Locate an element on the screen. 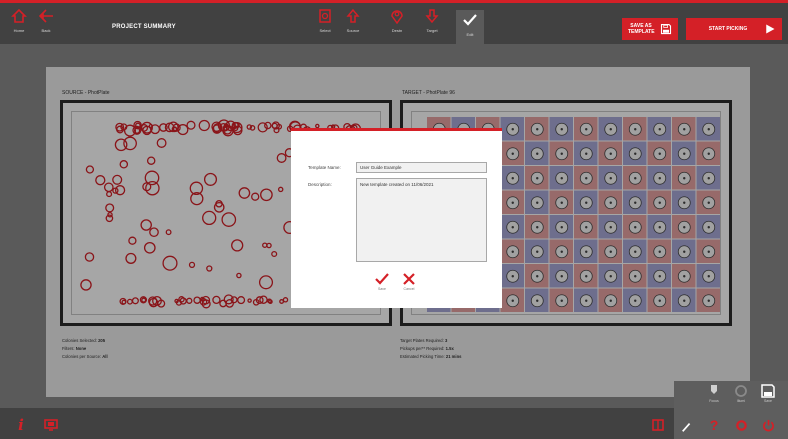 Image resolution: width=788 pixels, height=439 pixels. tool-destn-label: Destn is located at coordinates (397, 30).